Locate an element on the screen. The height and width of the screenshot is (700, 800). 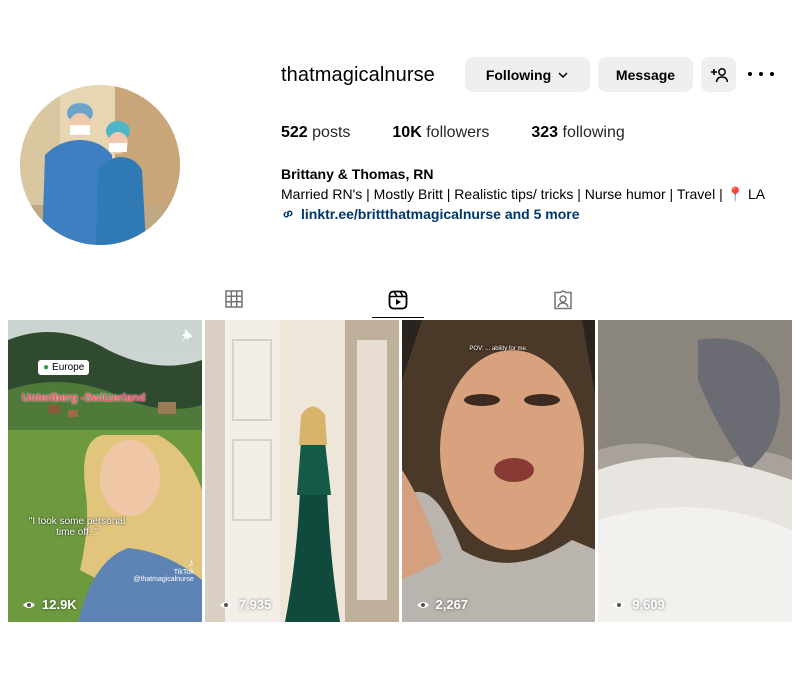
reel-view-count: 2,267 is located at coordinates (452, 604).